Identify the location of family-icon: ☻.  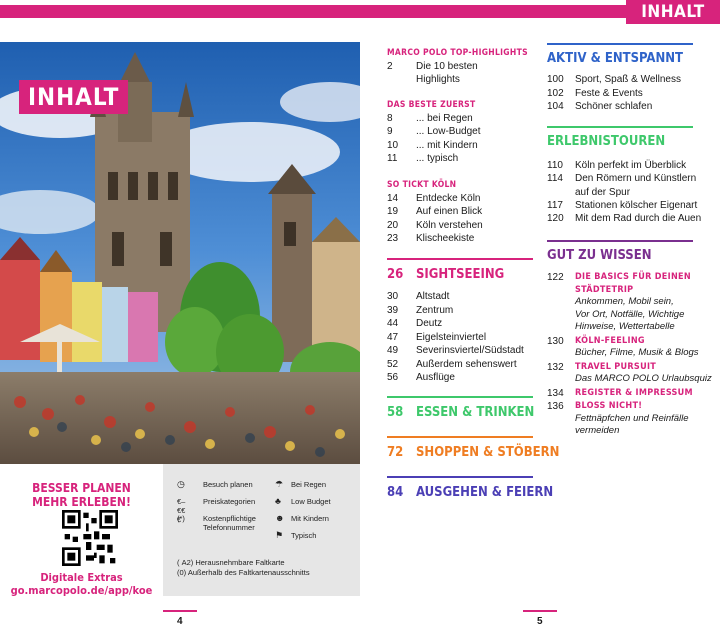
(280, 518).